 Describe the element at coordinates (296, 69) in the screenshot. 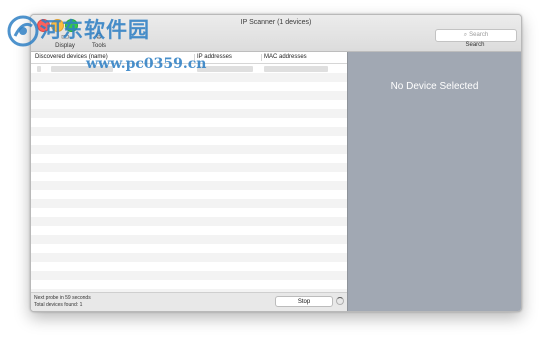

I see `device-mac-cell` at that location.